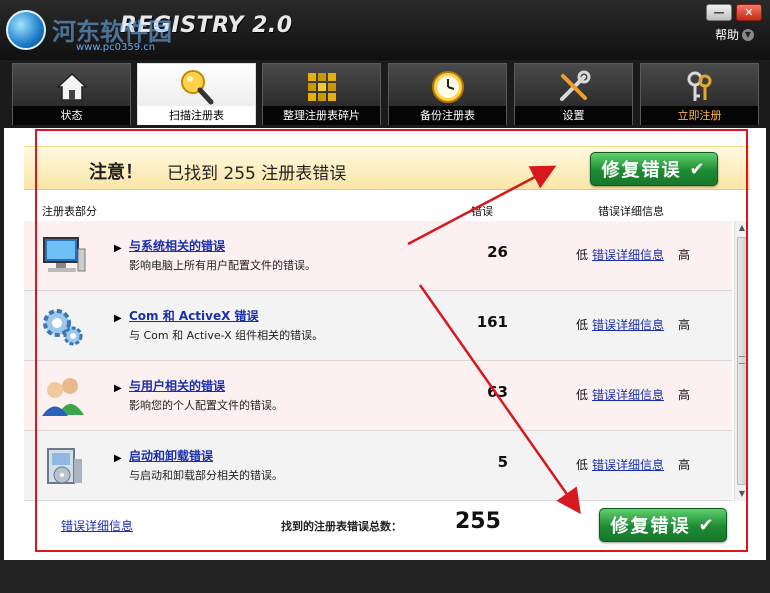 The height and width of the screenshot is (593, 770). I want to click on tab-backup-registry: 备份注册表, so click(447, 94).